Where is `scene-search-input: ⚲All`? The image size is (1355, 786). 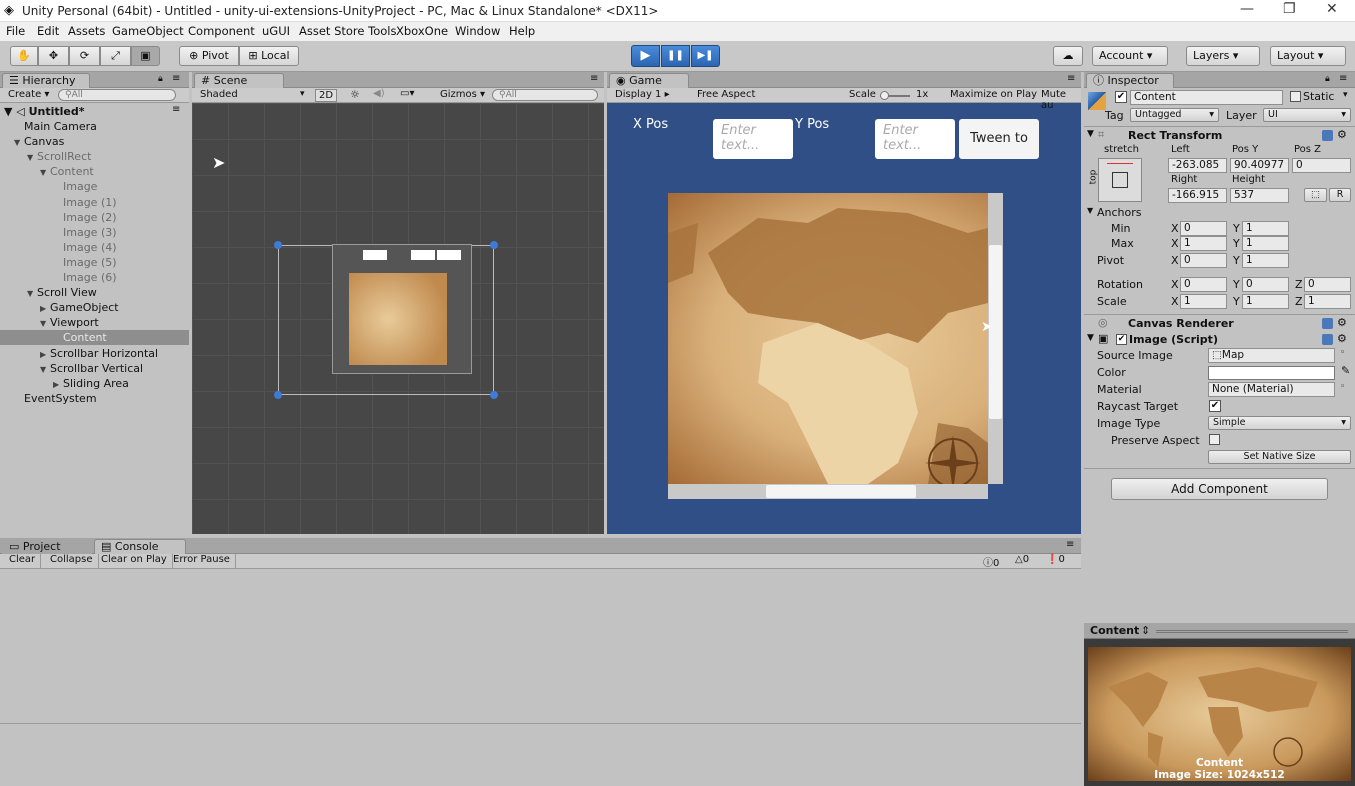 scene-search-input: ⚲All is located at coordinates (545, 95).